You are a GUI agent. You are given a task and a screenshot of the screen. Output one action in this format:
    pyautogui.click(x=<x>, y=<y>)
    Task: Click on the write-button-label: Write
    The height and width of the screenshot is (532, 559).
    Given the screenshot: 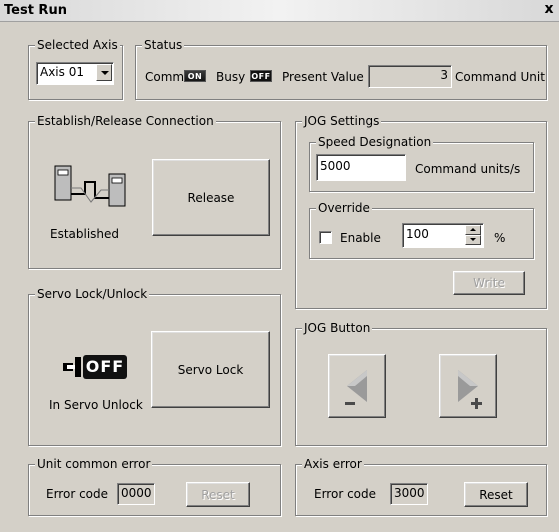 What is the action you would take?
    pyautogui.click(x=489, y=283)
    